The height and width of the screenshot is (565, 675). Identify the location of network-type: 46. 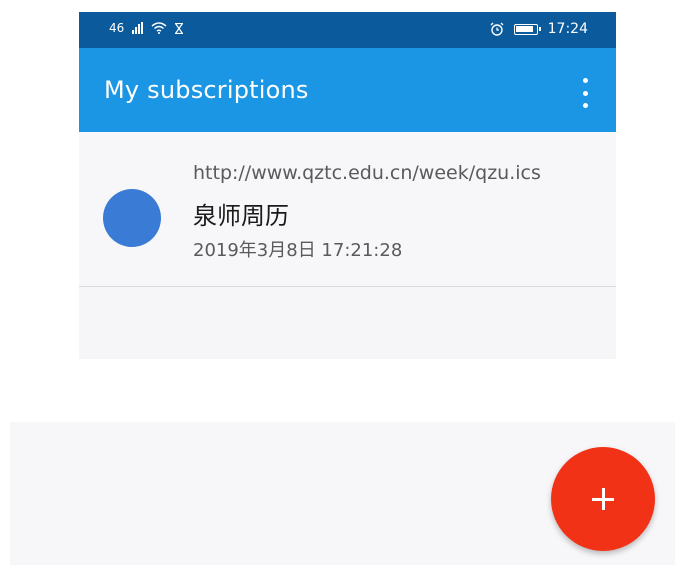
(117, 28).